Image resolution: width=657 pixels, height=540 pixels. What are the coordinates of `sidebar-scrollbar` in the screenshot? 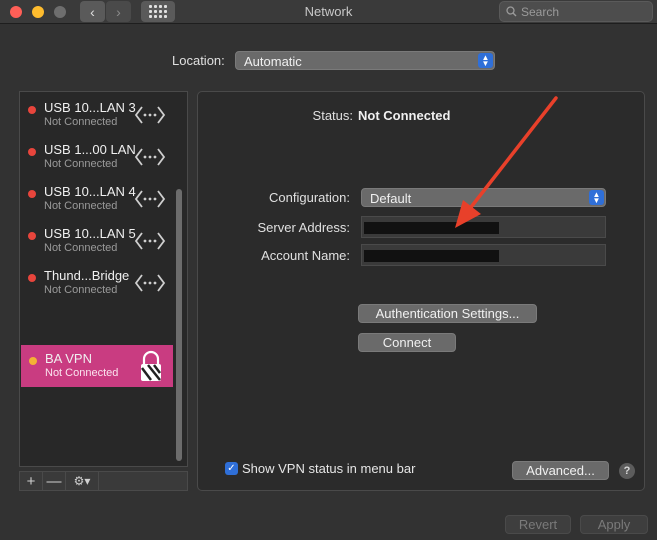 It's located at (179, 325).